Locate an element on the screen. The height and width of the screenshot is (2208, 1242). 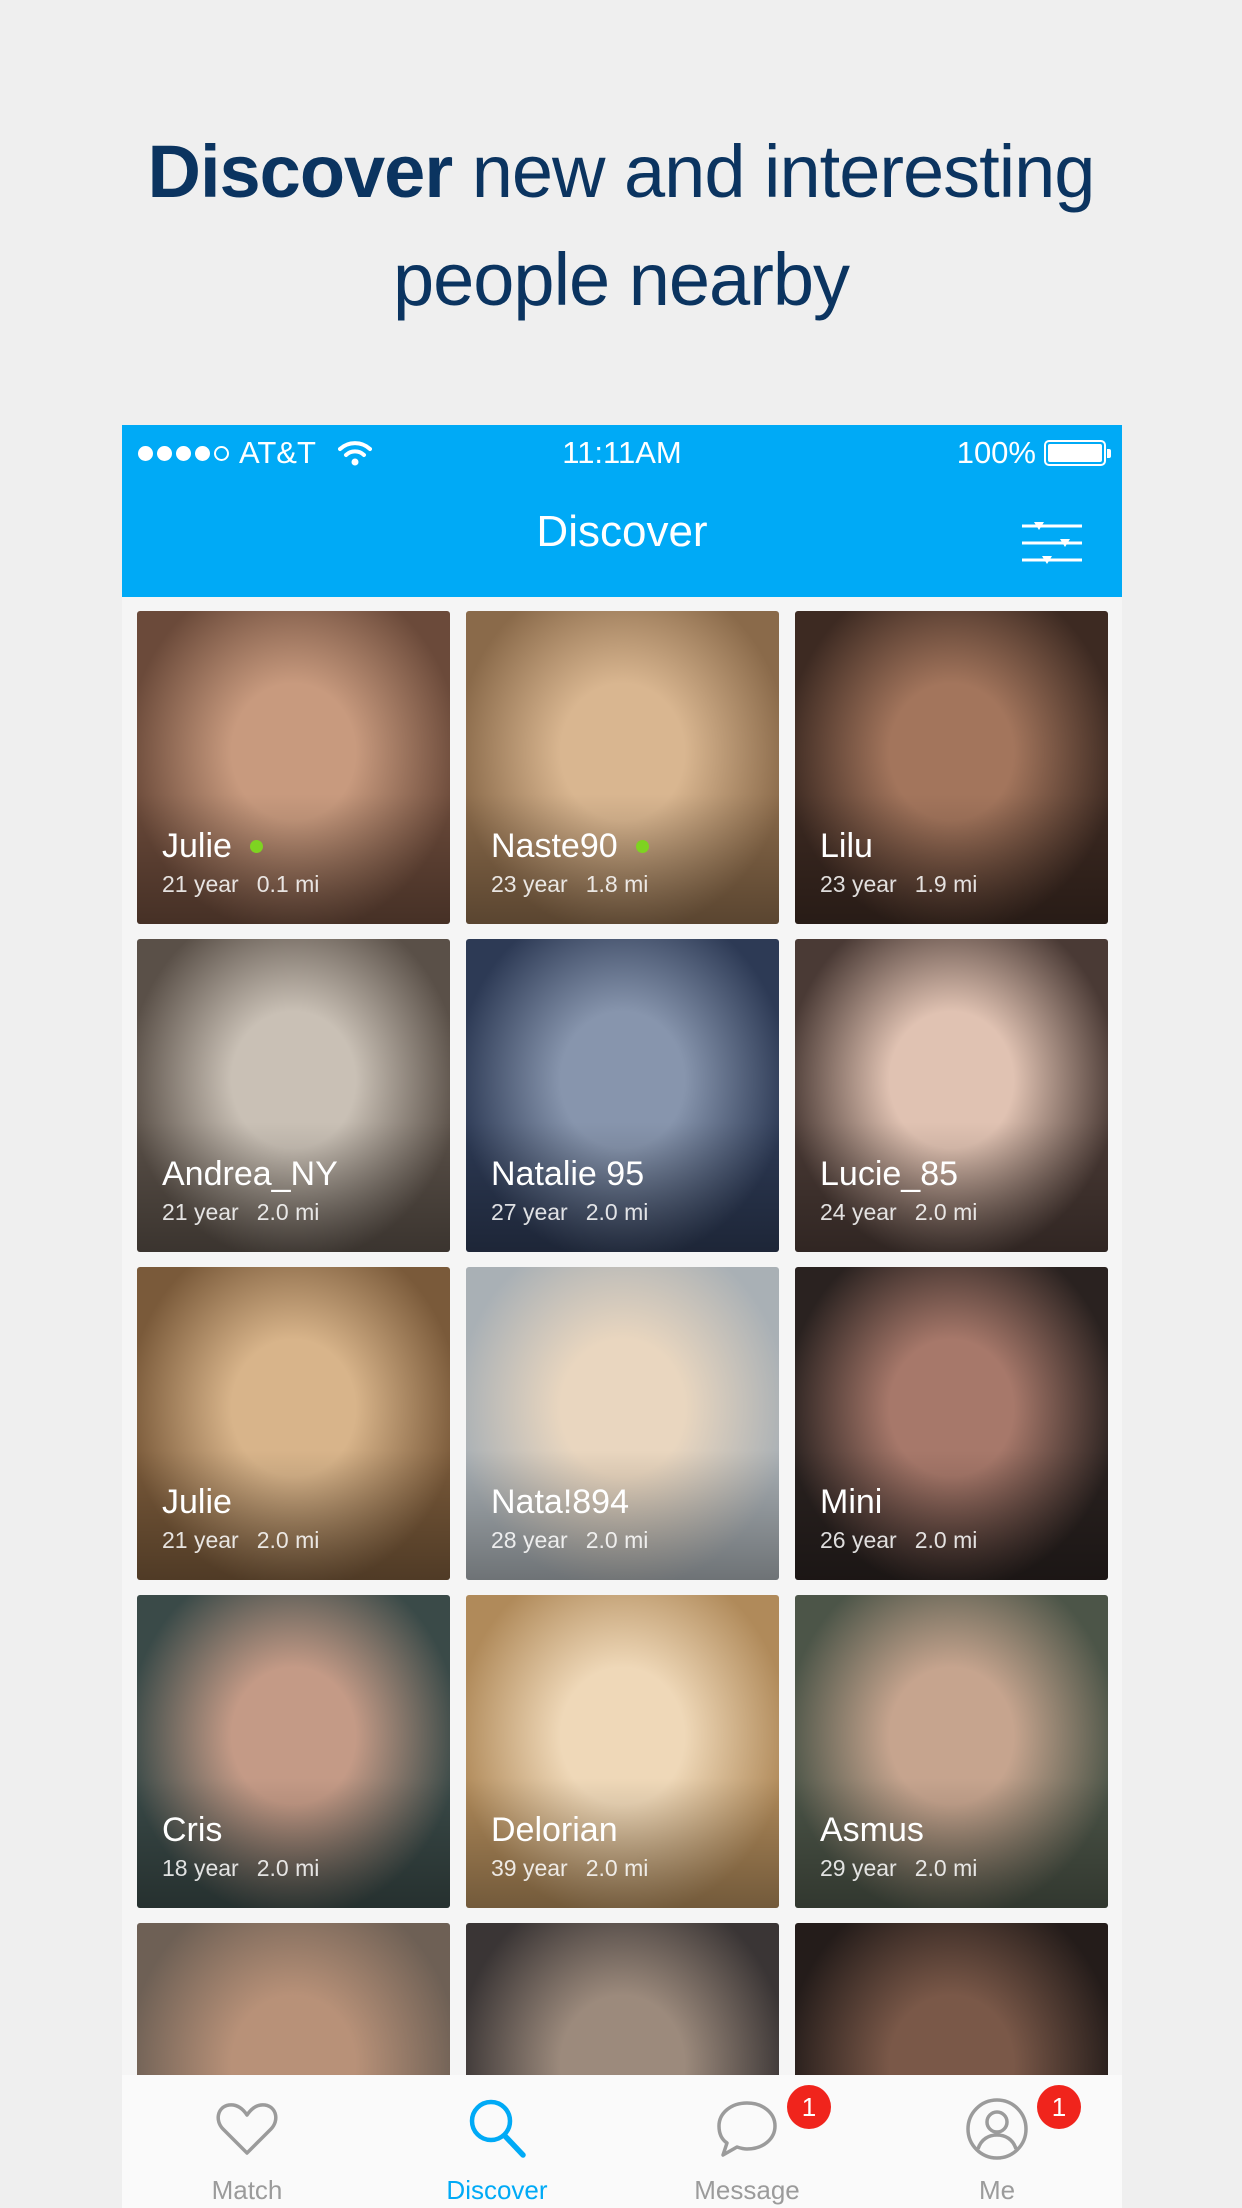
profile-name: Mini is located at coordinates (851, 1502).